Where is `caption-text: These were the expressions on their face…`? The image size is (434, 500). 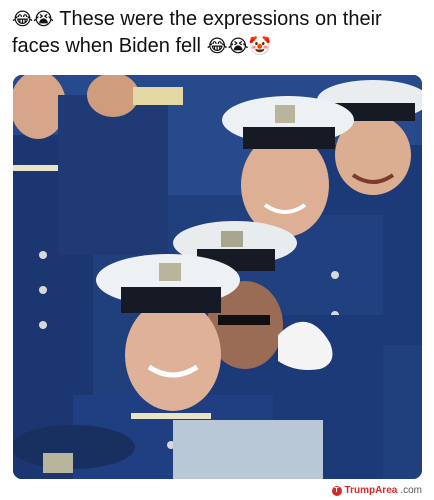
caption-text: These were the expressions on their face… is located at coordinates (197, 32).